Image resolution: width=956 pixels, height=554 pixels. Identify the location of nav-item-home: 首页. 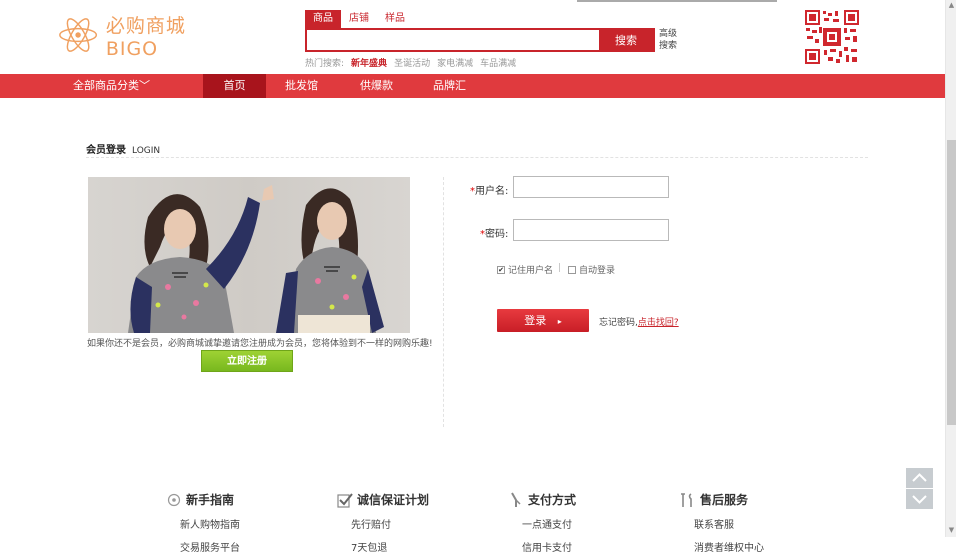
(234, 86).